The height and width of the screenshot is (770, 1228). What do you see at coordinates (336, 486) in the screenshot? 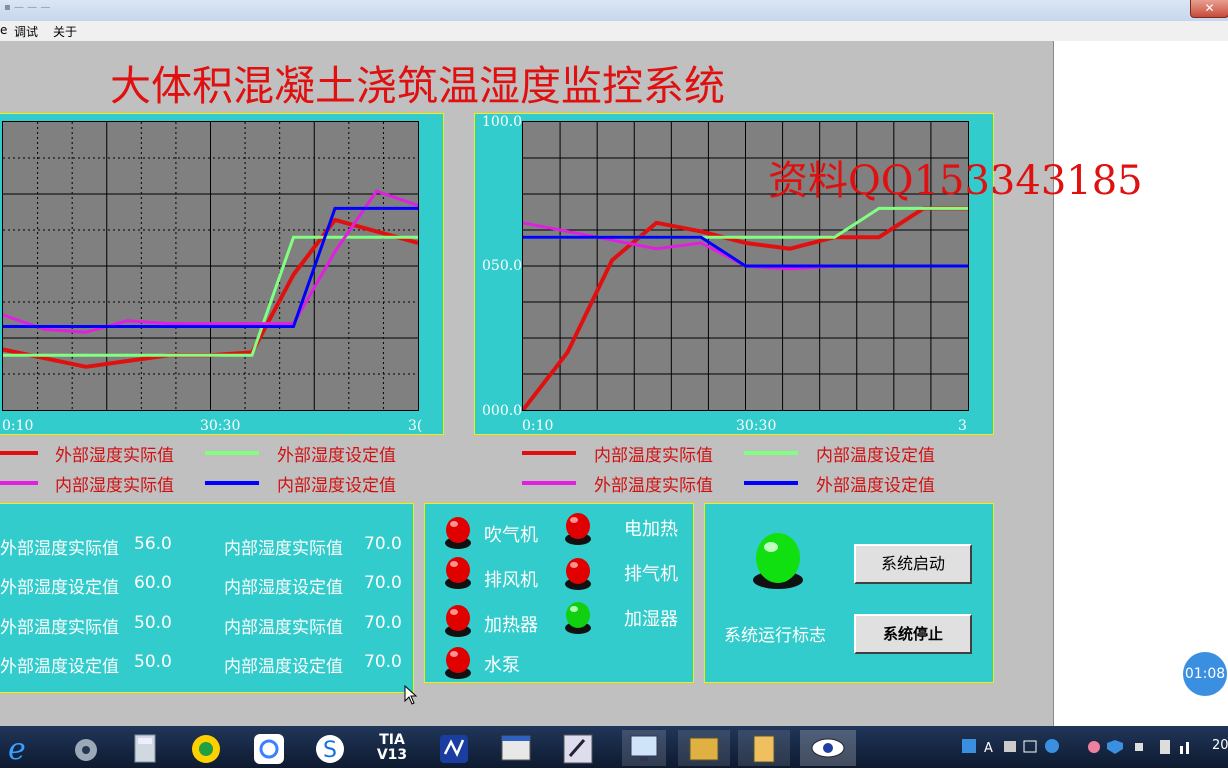
I see `legend-label: 内部湿度设定值` at bounding box center [336, 486].